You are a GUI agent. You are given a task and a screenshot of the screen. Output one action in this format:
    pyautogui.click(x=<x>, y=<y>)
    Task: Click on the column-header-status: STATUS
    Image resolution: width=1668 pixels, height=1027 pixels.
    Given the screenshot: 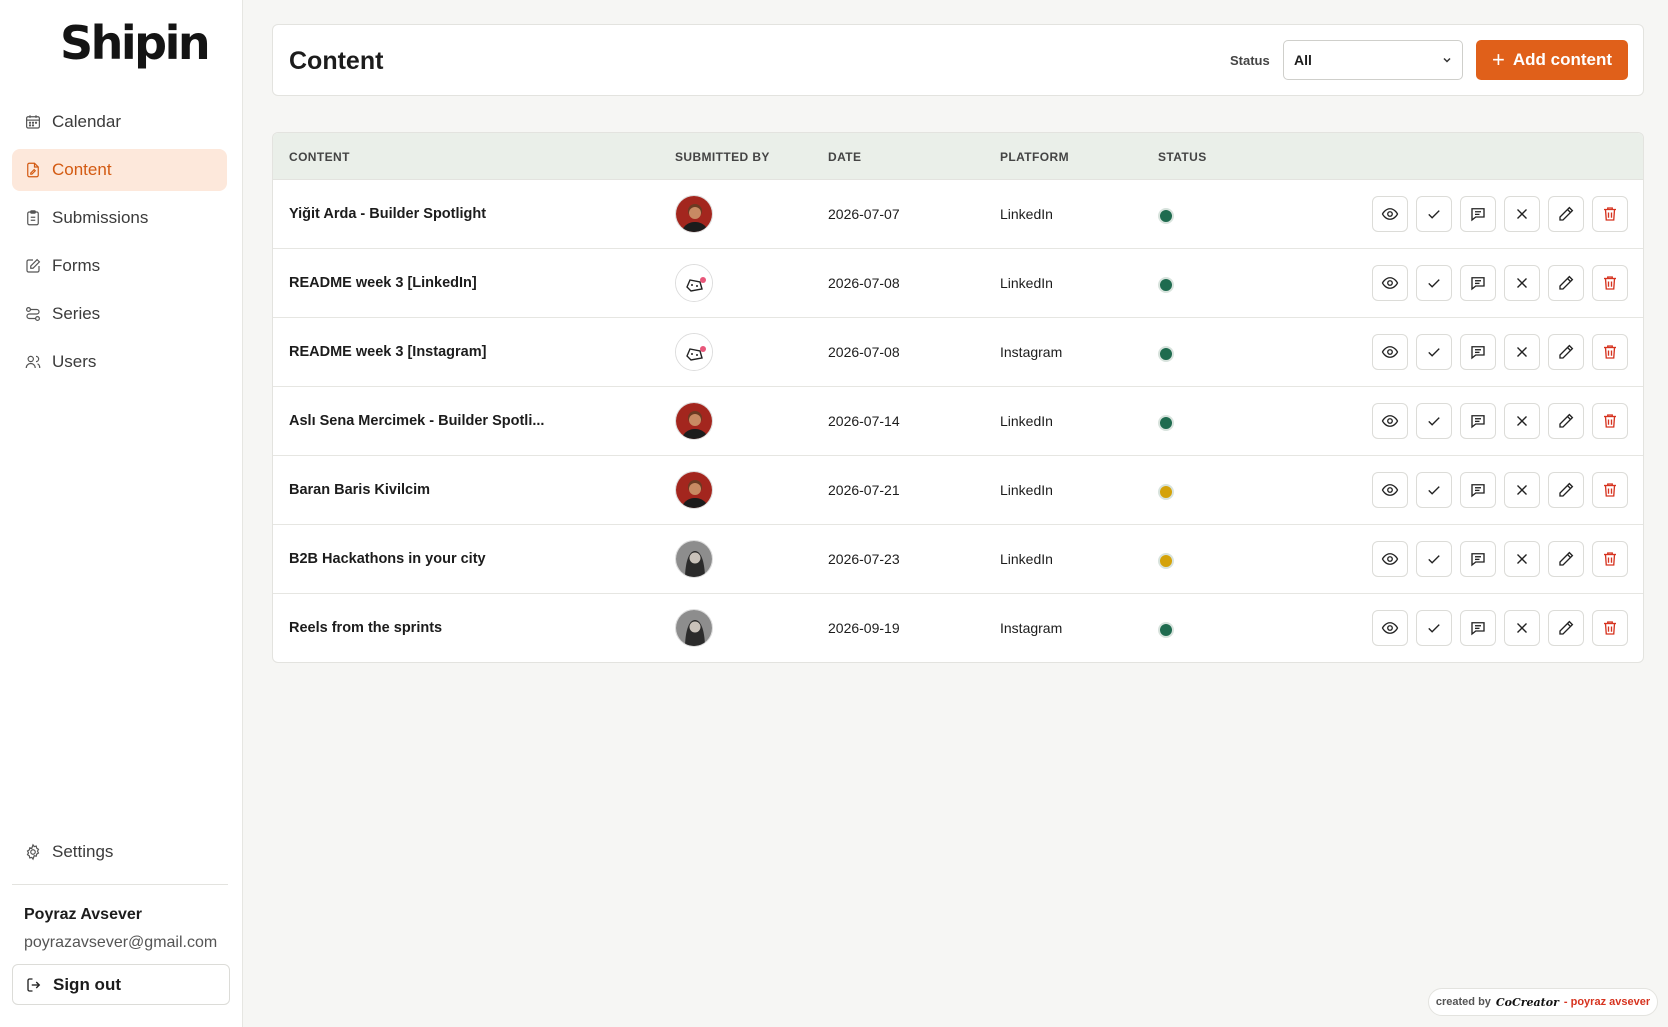 What is the action you would take?
    pyautogui.click(x=1182, y=157)
    